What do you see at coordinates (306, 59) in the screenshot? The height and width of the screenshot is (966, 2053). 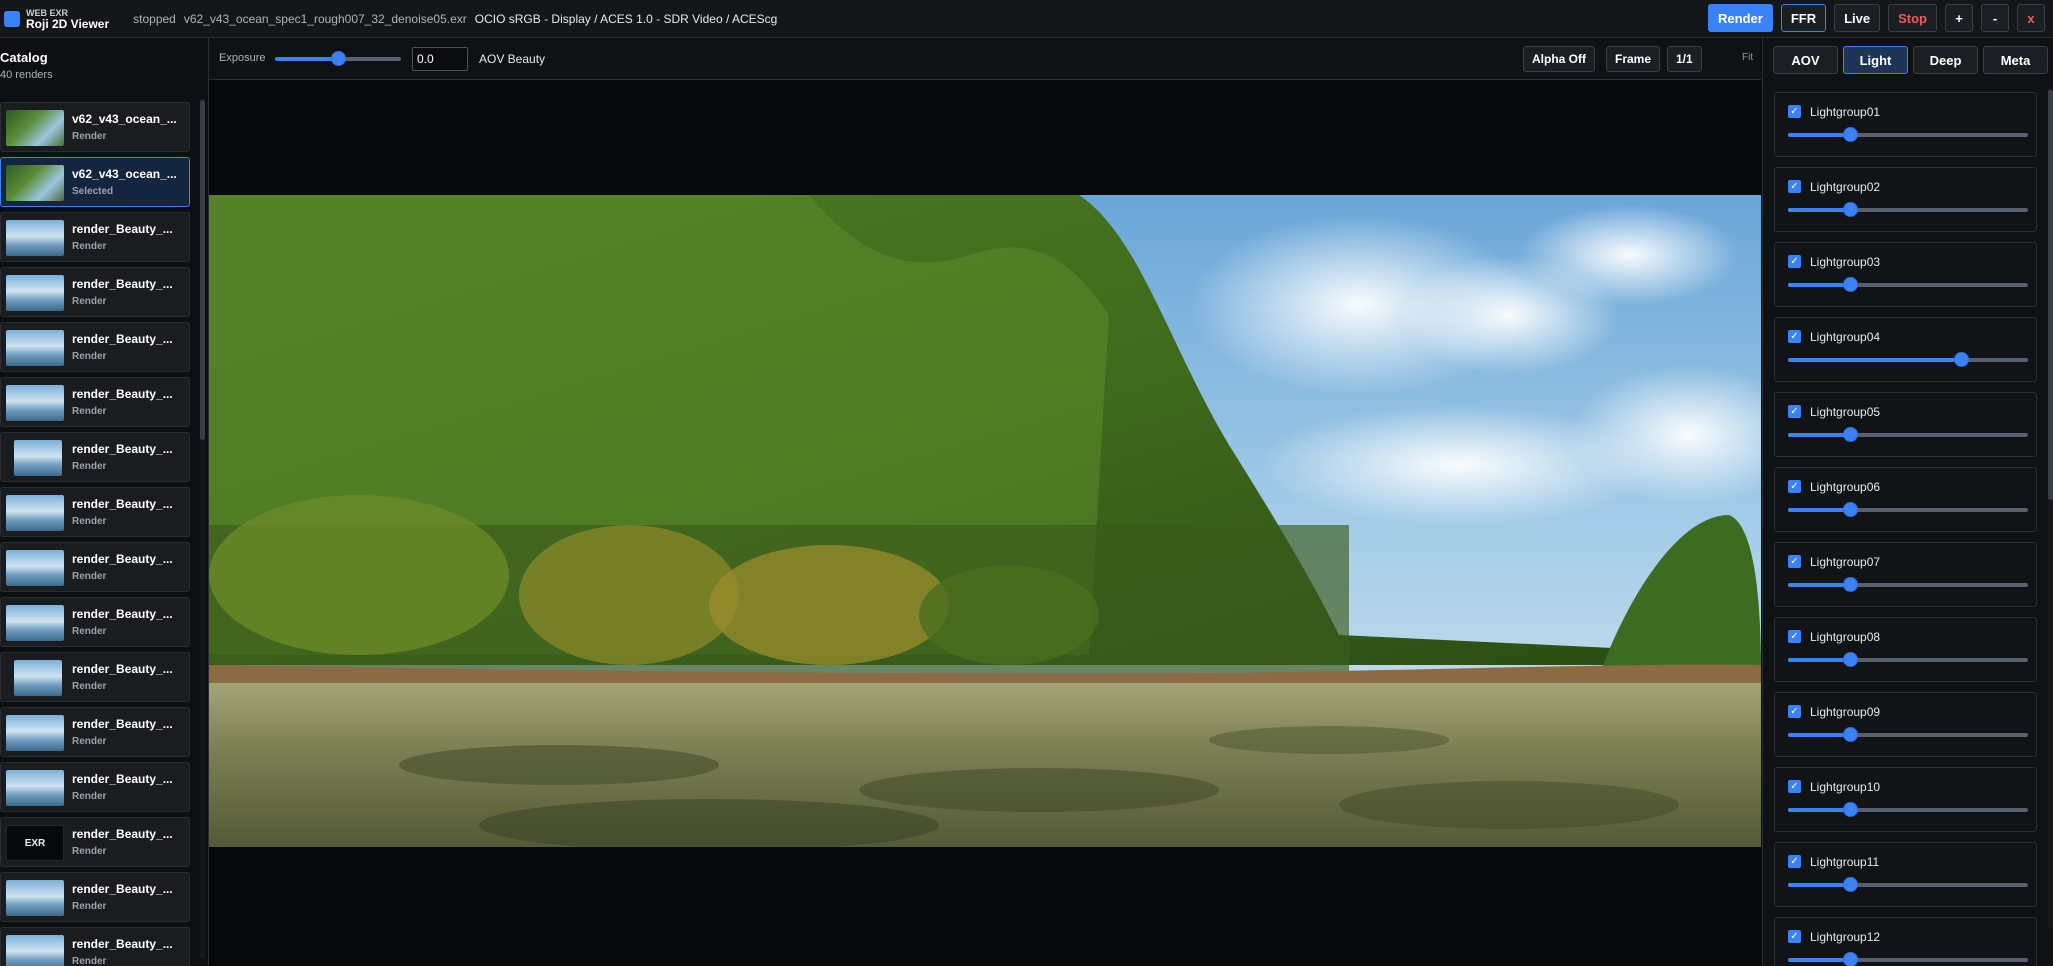 I see `exposure-slider-fill` at bounding box center [306, 59].